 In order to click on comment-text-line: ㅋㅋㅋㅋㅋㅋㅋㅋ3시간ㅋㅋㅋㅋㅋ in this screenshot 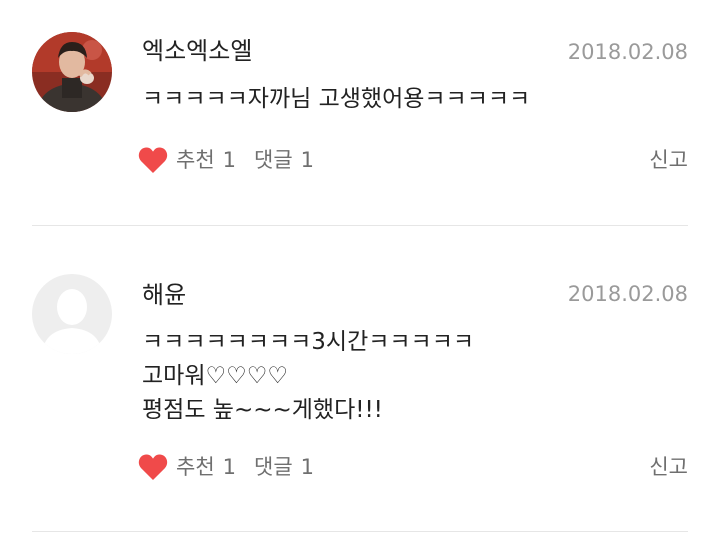, I will do `click(308, 342)`.